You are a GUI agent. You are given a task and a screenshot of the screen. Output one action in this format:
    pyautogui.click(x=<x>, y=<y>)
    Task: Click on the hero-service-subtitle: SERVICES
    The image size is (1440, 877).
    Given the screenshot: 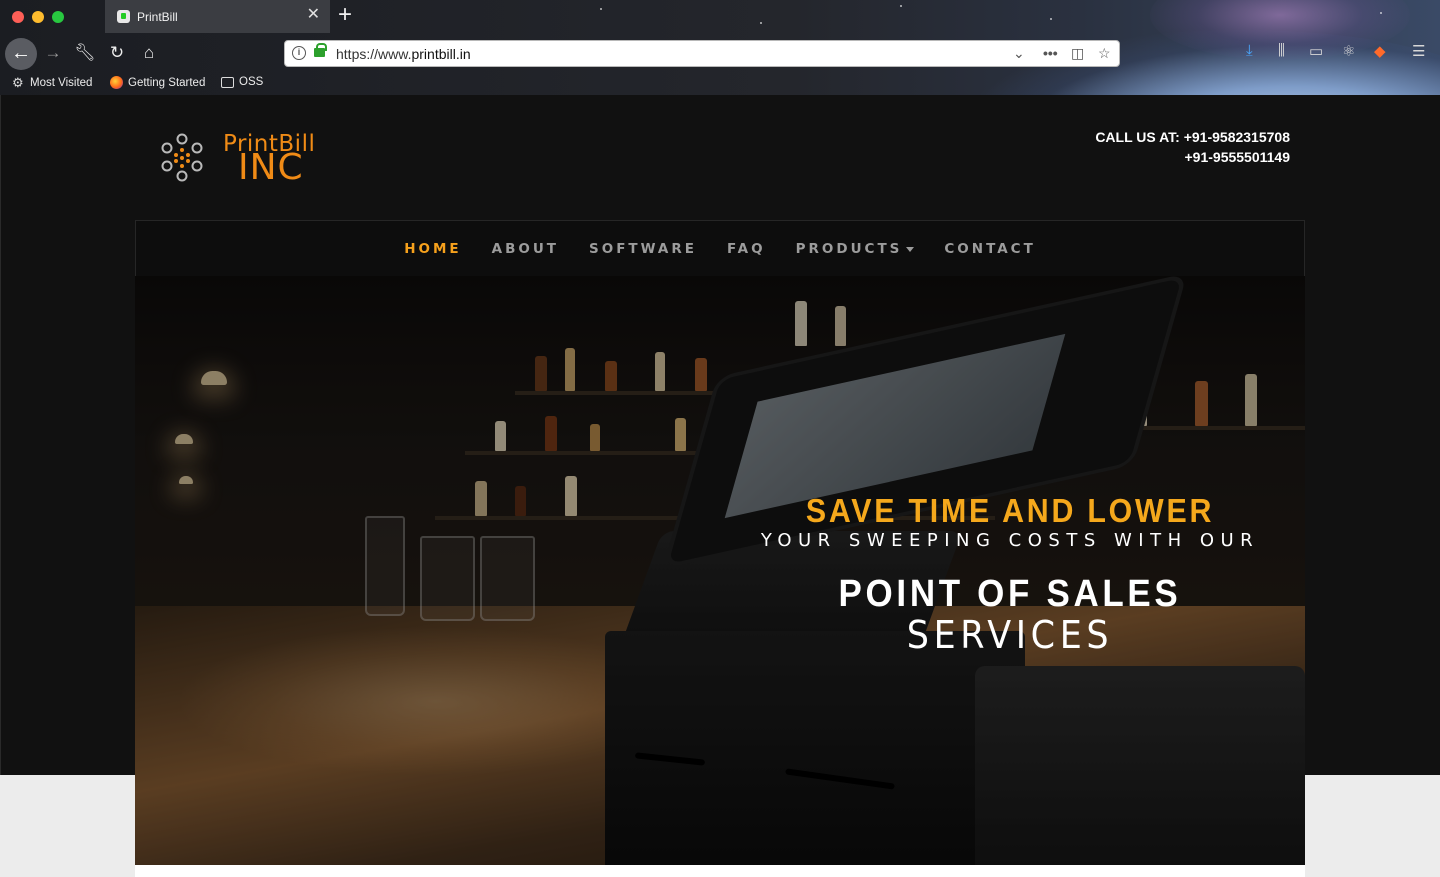 What is the action you would take?
    pyautogui.click(x=1010, y=635)
    